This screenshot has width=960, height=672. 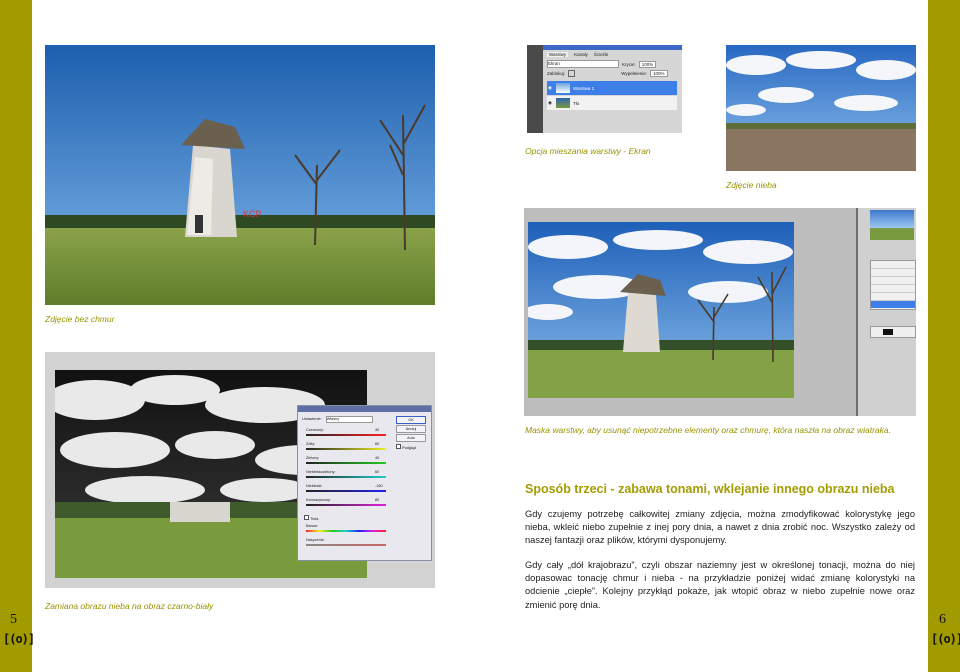 I want to click on right-margin-band, so click(x=944, y=336).